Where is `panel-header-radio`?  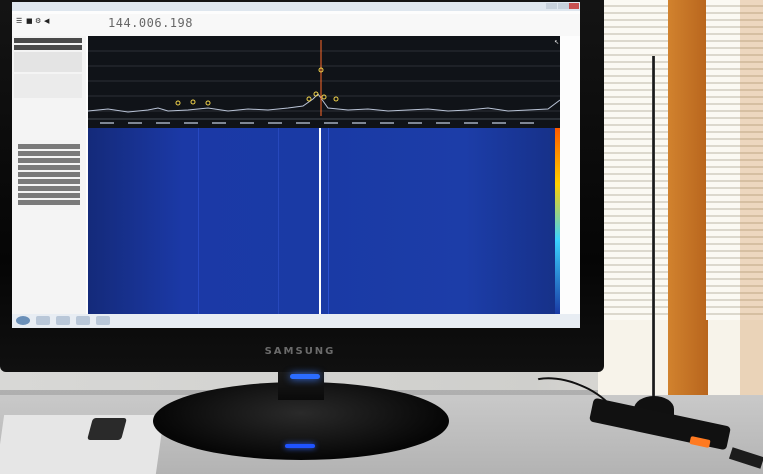
panel-header-radio is located at coordinates (48, 47).